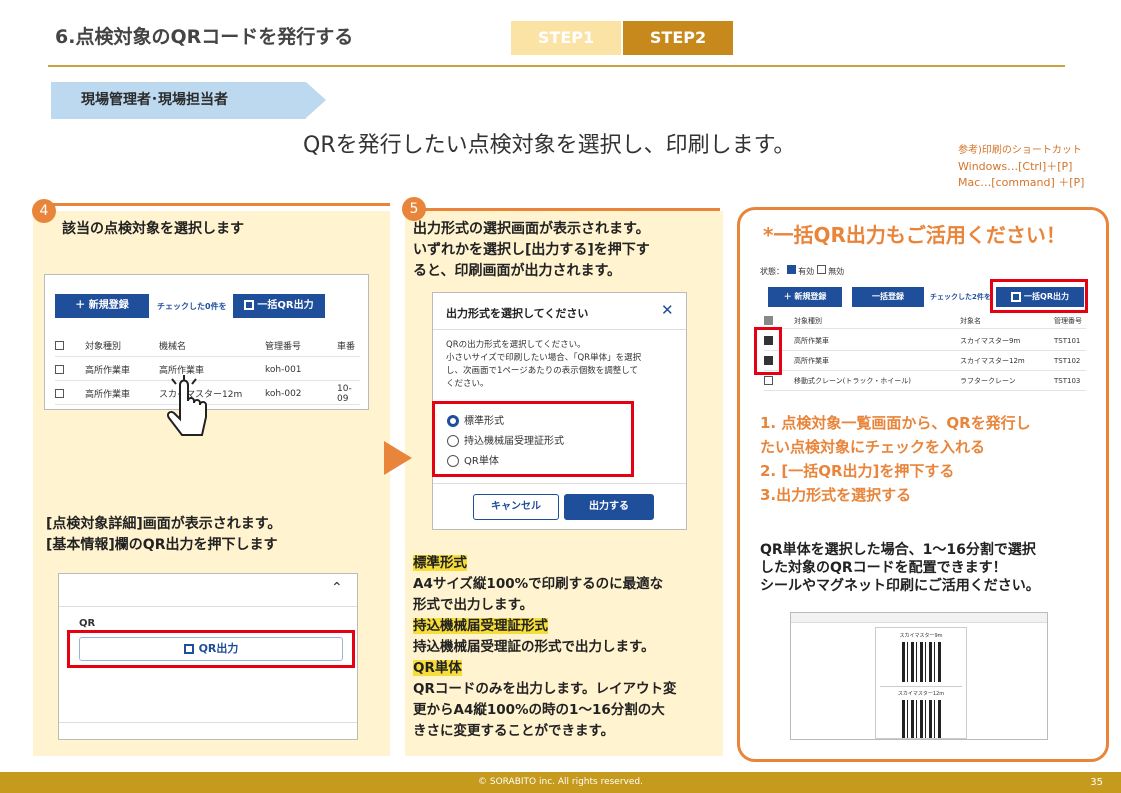 Image resolution: width=1121 pixels, height=793 pixels. Describe the element at coordinates (609, 507) in the screenshot. I see `submit-button: 出力する` at that location.